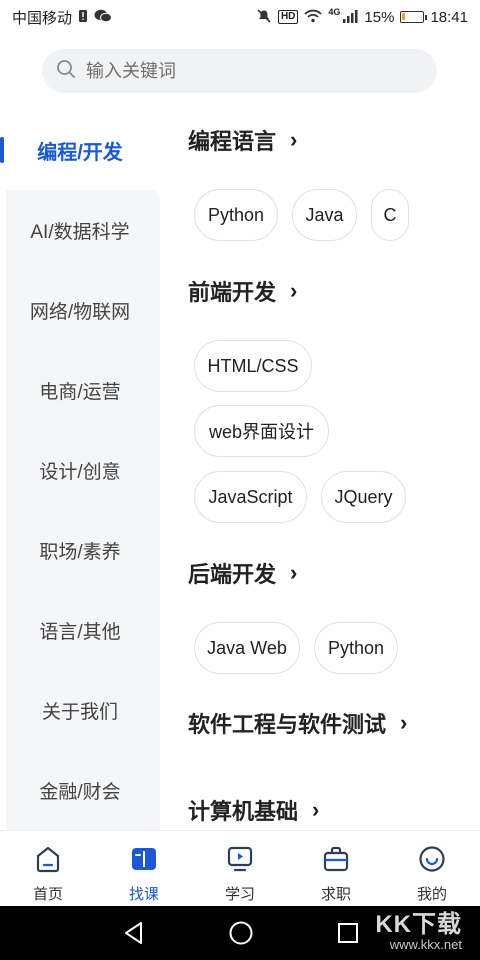 The image size is (480, 960). Describe the element at coordinates (264, 17) in the screenshot. I see `mute-icon` at that location.